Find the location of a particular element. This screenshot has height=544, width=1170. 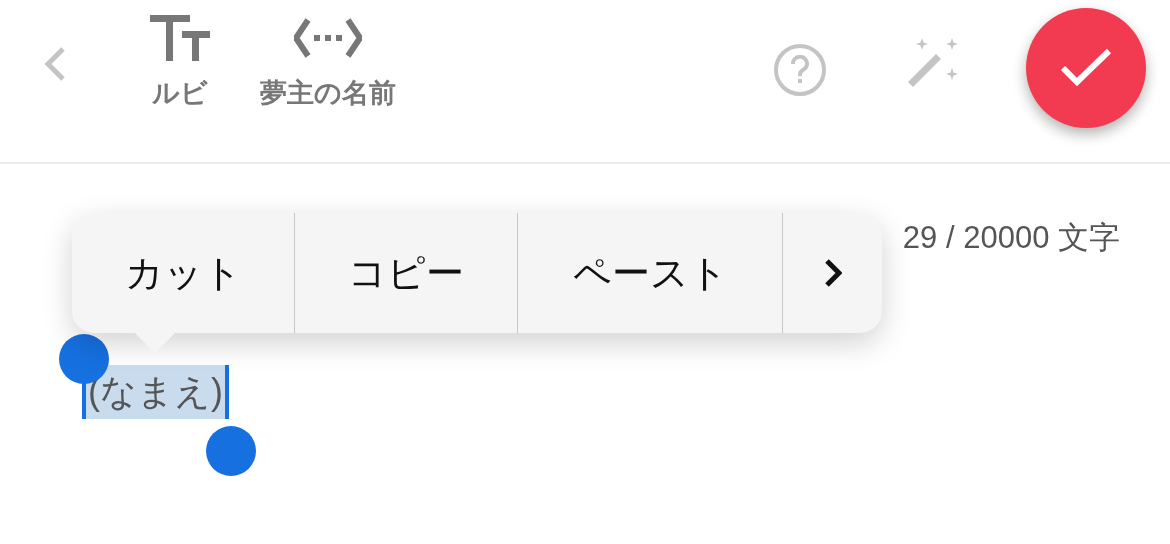

menu-item: ペースト is located at coordinates (650, 273).